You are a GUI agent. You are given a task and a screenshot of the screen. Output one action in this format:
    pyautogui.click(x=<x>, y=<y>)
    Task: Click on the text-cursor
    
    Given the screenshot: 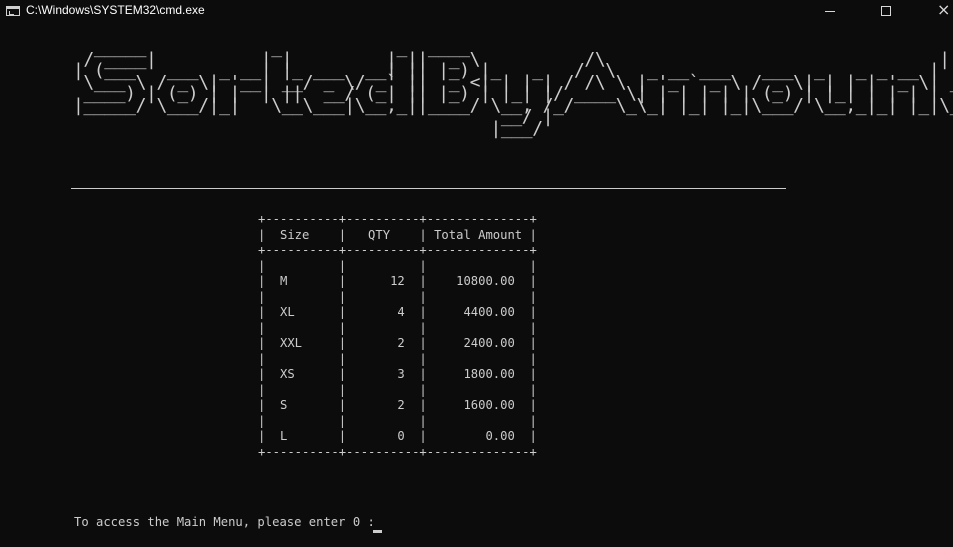 What is the action you would take?
    pyautogui.click(x=377, y=531)
    